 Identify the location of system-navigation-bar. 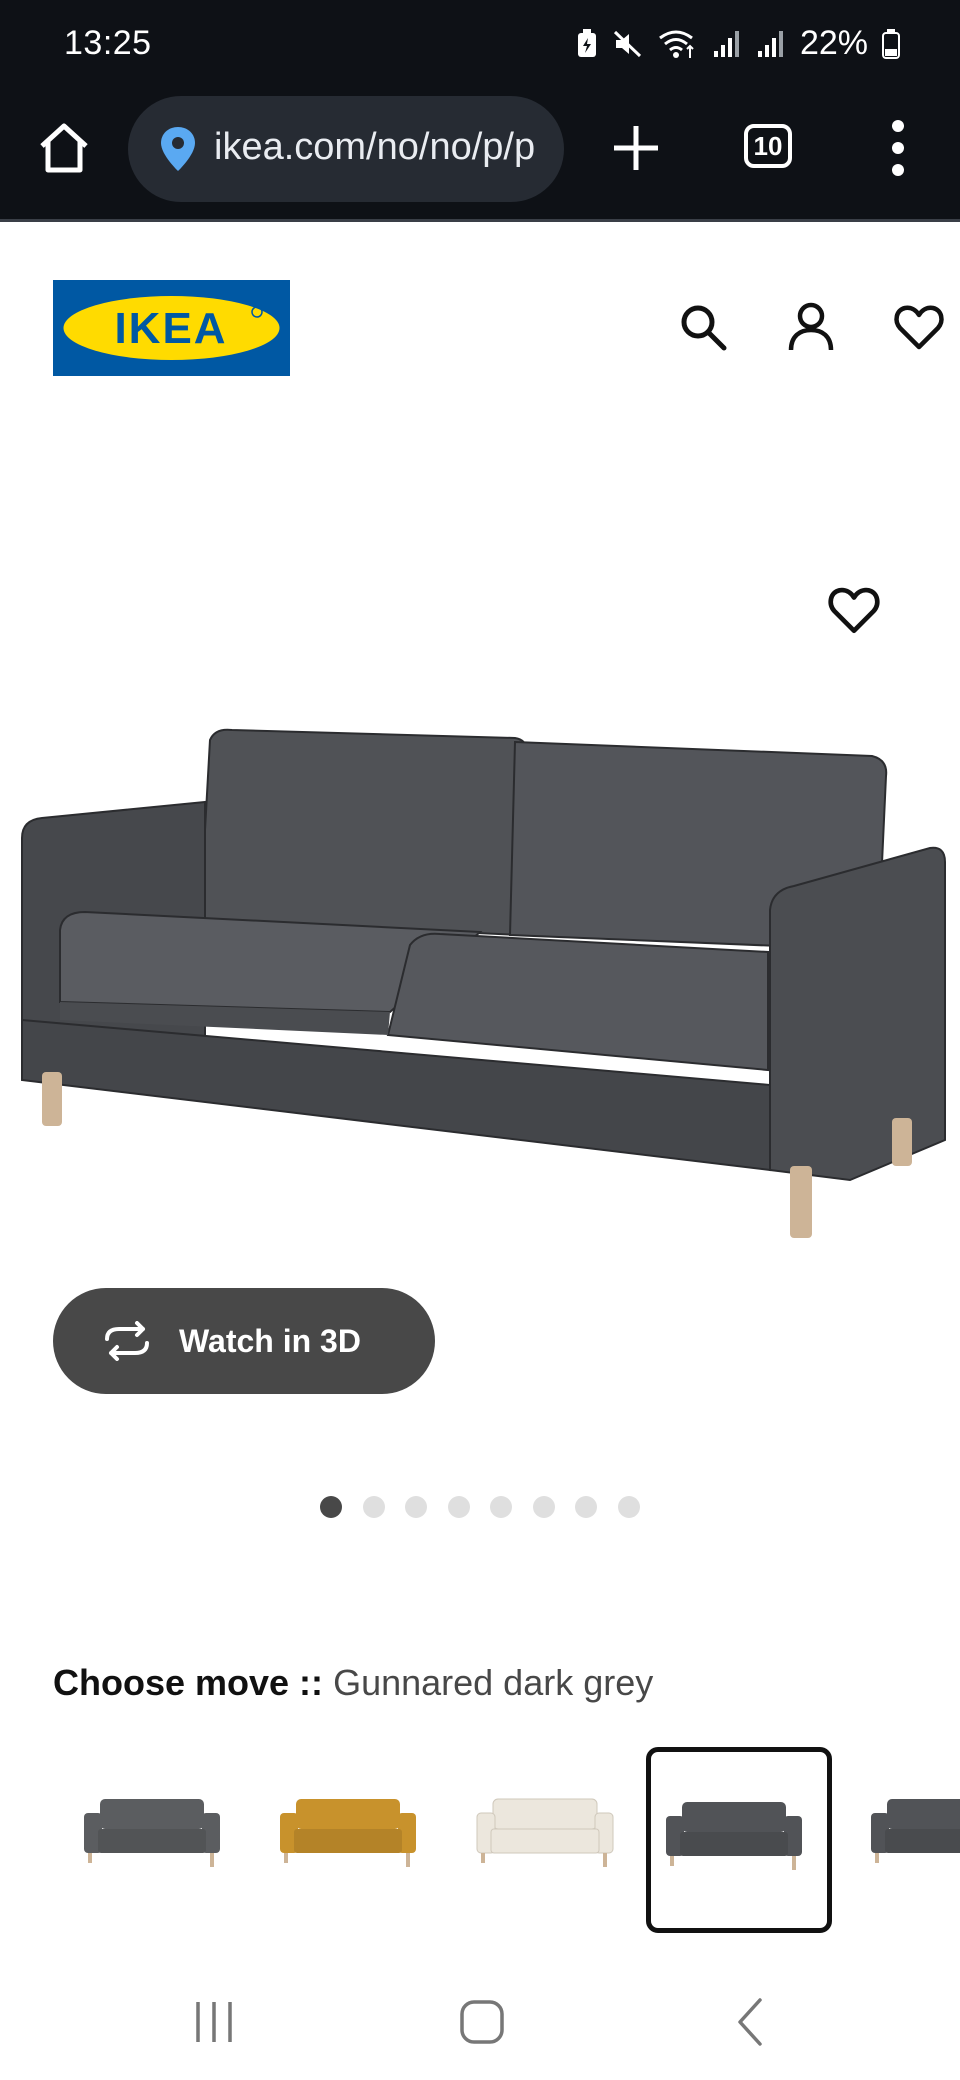
(480, 2020).